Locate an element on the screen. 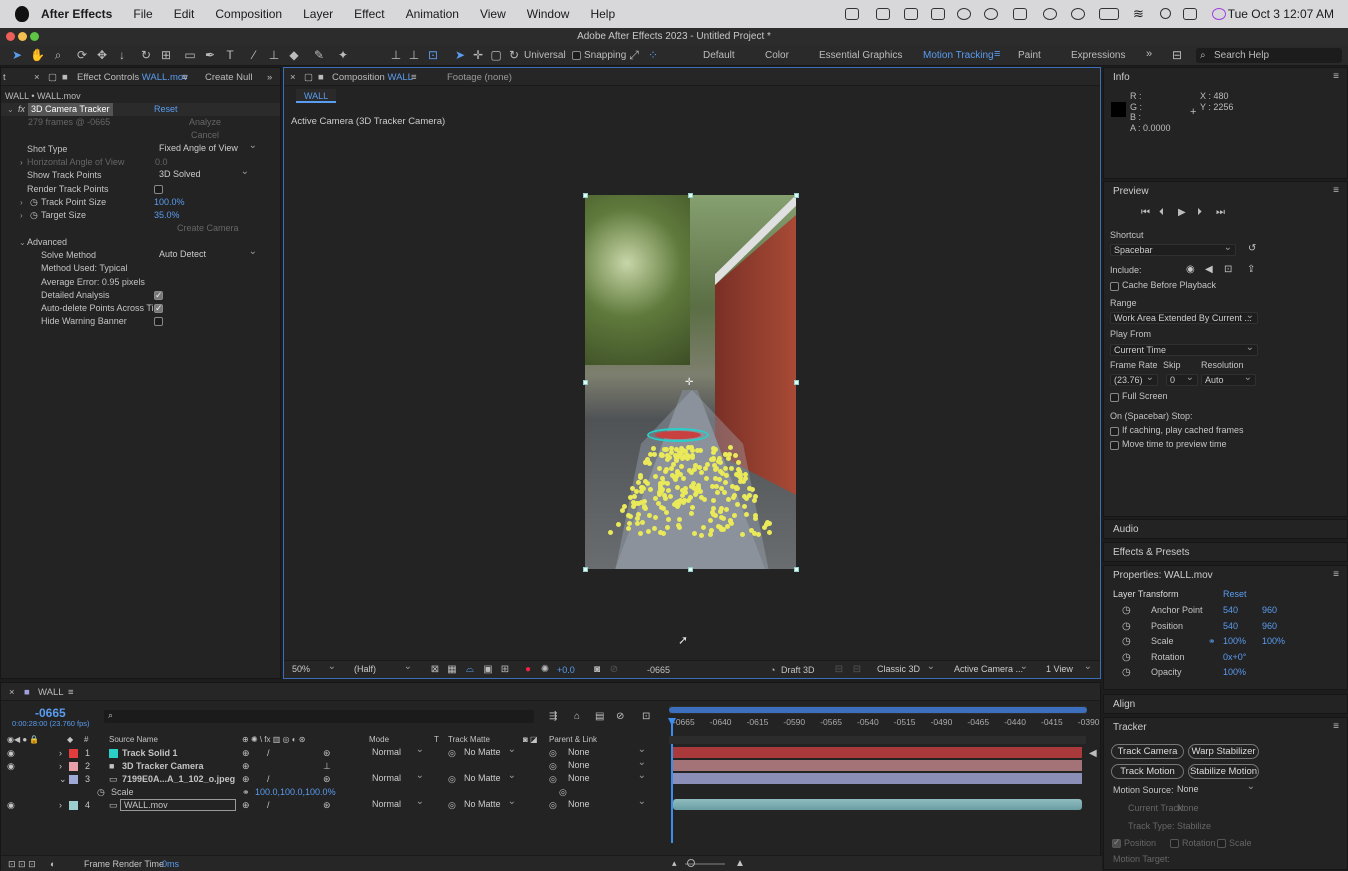 The height and width of the screenshot is (871, 1348). constrain-link-icon: ⚭ is located at coordinates (246, 792).